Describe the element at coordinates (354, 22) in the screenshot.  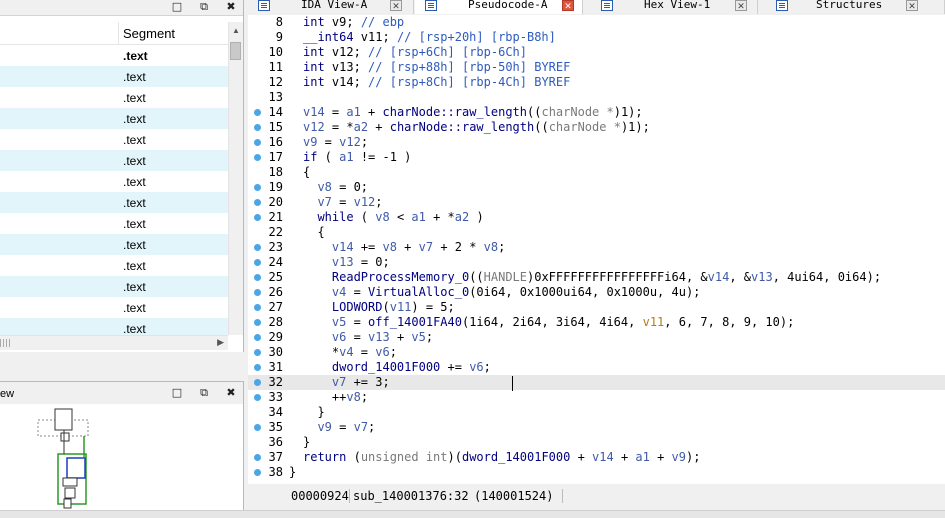
I see `code-text: int v9; // ebp` at that location.